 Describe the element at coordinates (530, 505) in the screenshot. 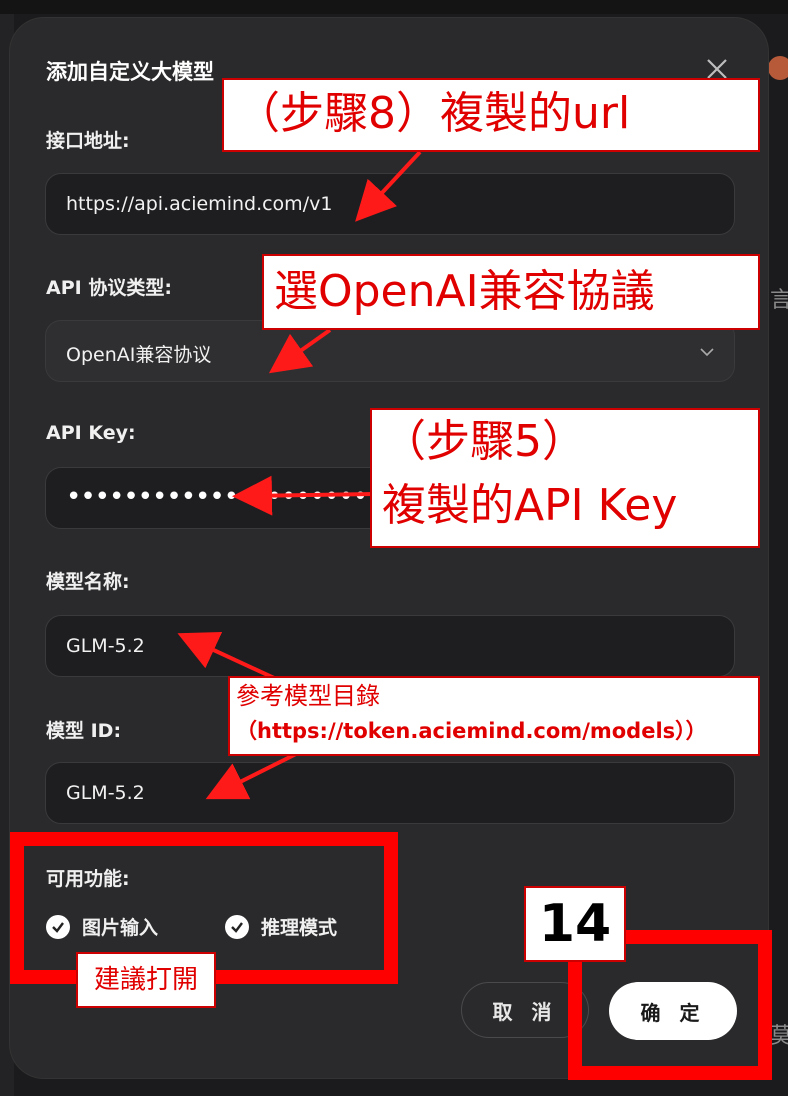

I see `annotation-step5-line2: 複製的API Key` at that location.